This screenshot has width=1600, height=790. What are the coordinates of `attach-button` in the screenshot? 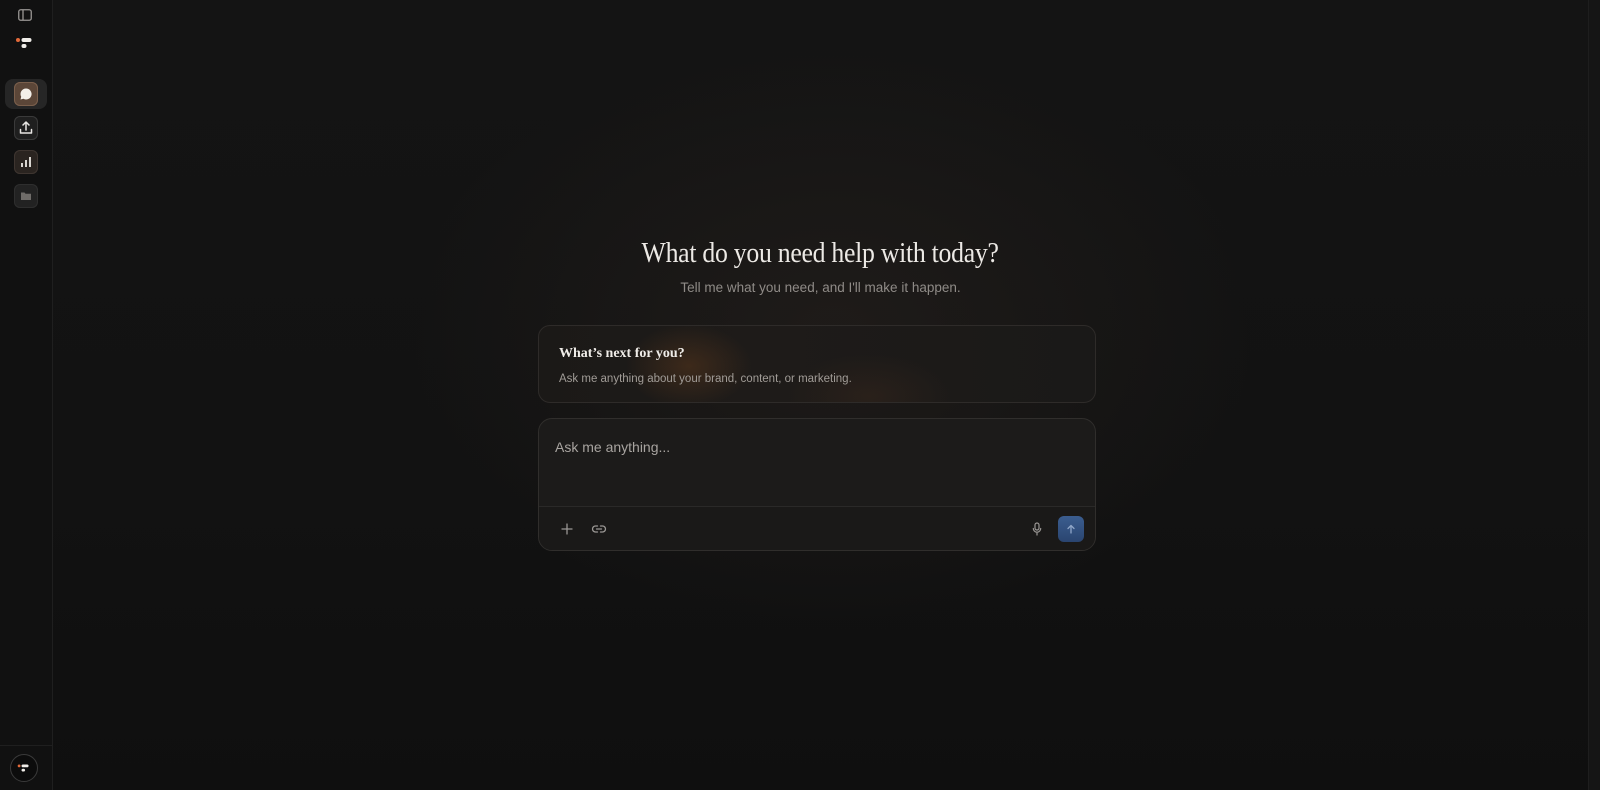 It's located at (567, 529).